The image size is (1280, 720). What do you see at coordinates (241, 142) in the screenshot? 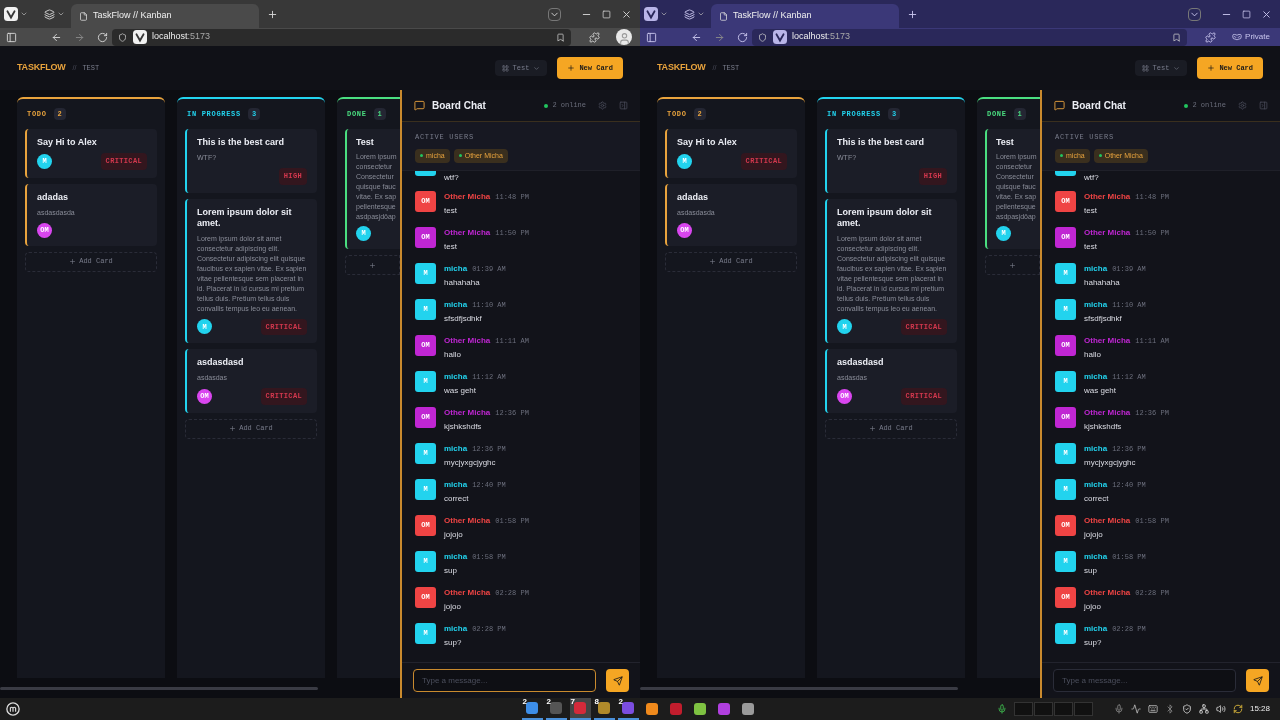
I see `card-title: This is the best card` at bounding box center [241, 142].